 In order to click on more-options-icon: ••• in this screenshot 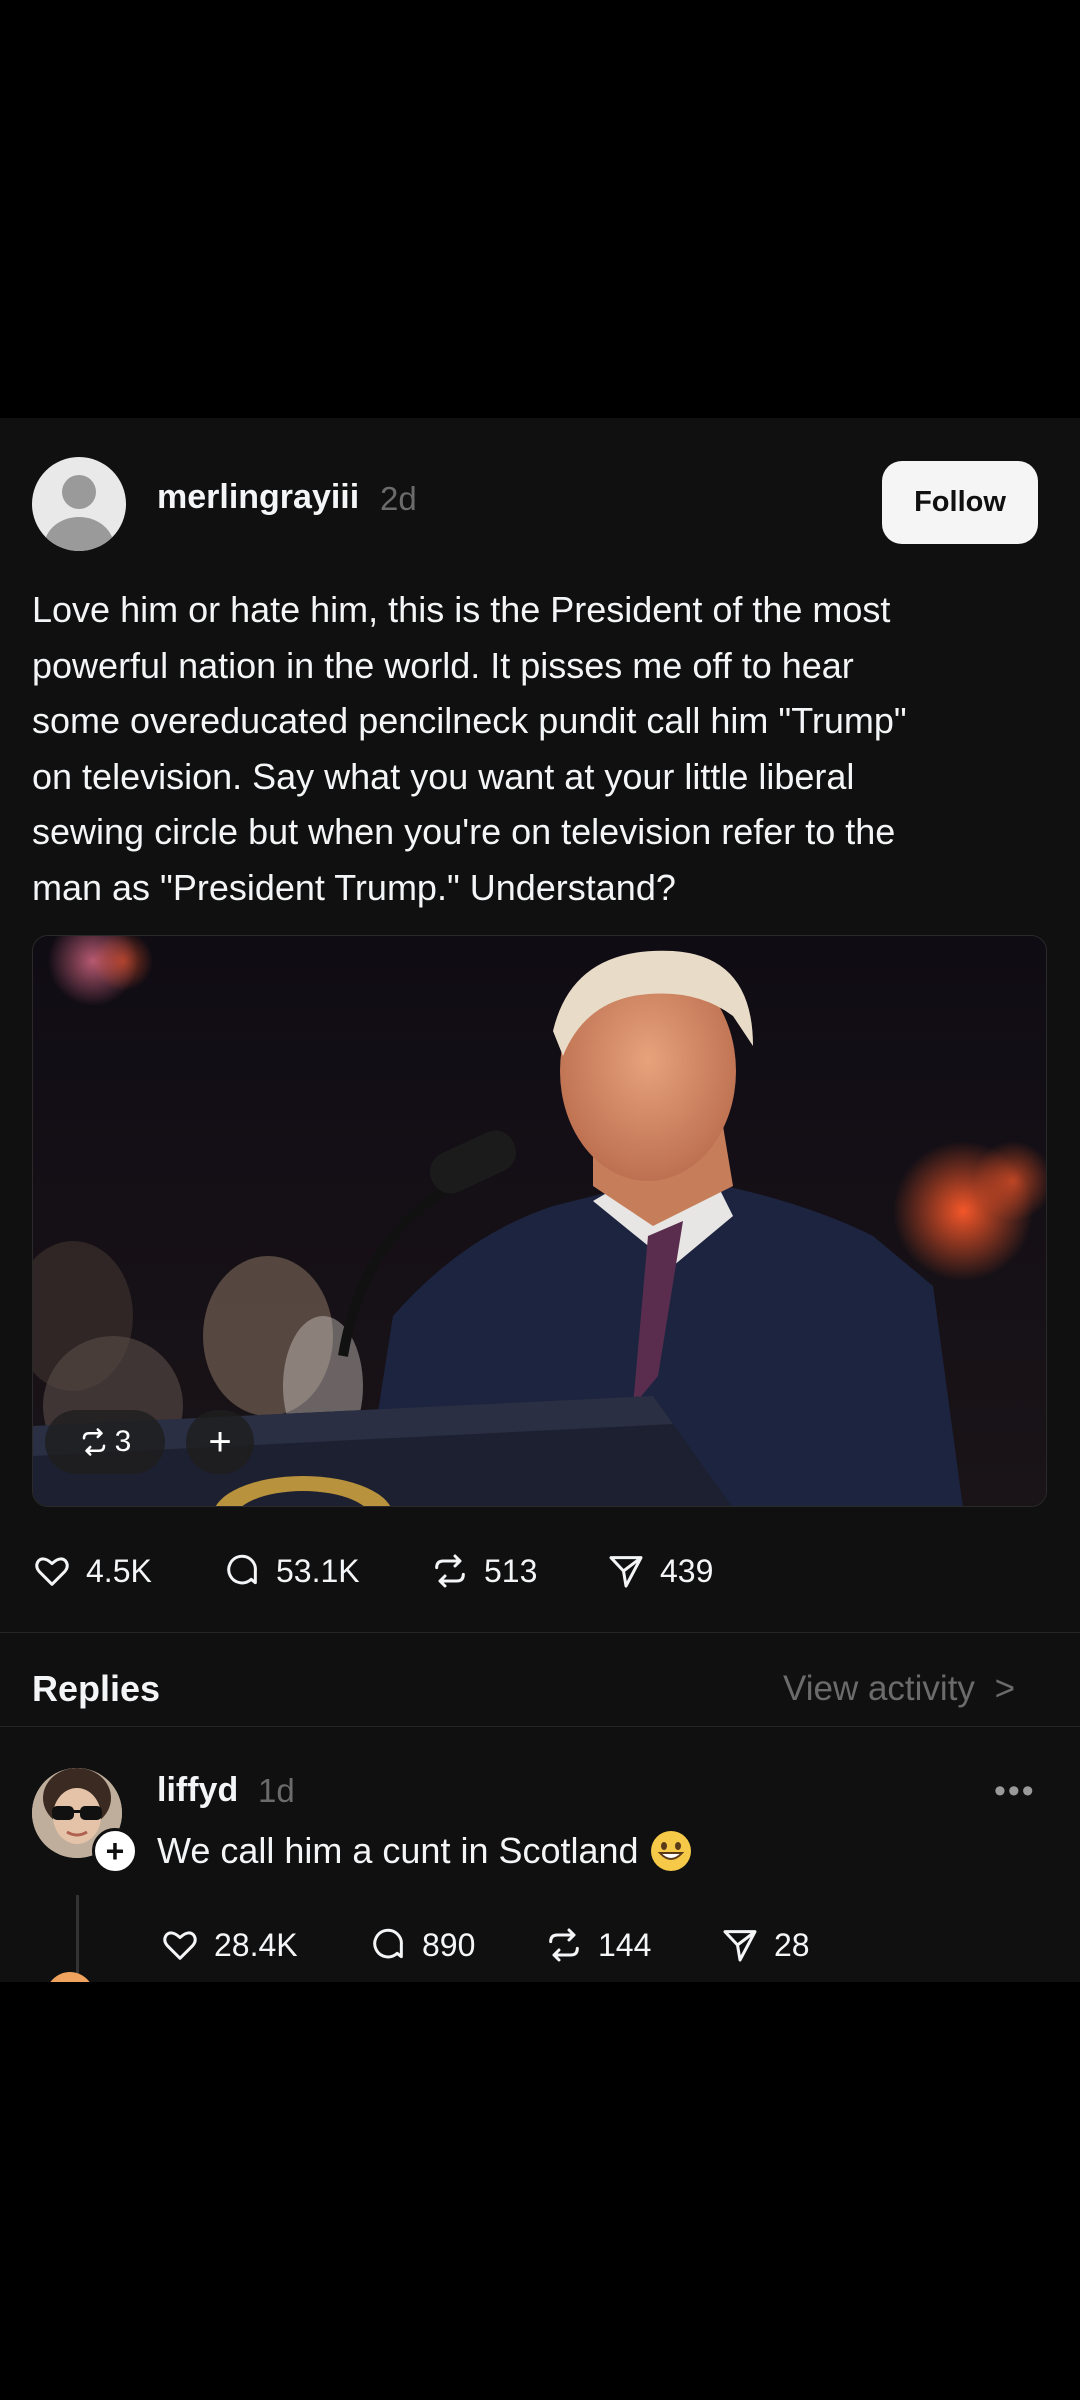, I will do `click(1015, 1791)`.